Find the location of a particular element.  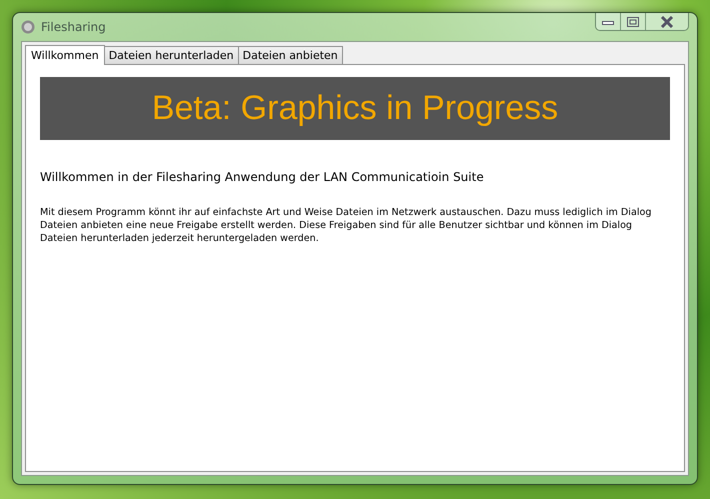

tab: Dateien herunterladen is located at coordinates (171, 55).